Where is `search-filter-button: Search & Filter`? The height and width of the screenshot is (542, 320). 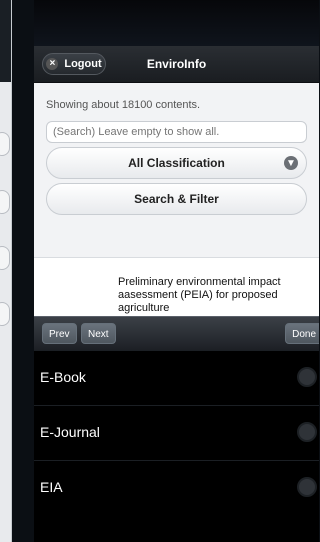 search-filter-button: Search & Filter is located at coordinates (176, 199).